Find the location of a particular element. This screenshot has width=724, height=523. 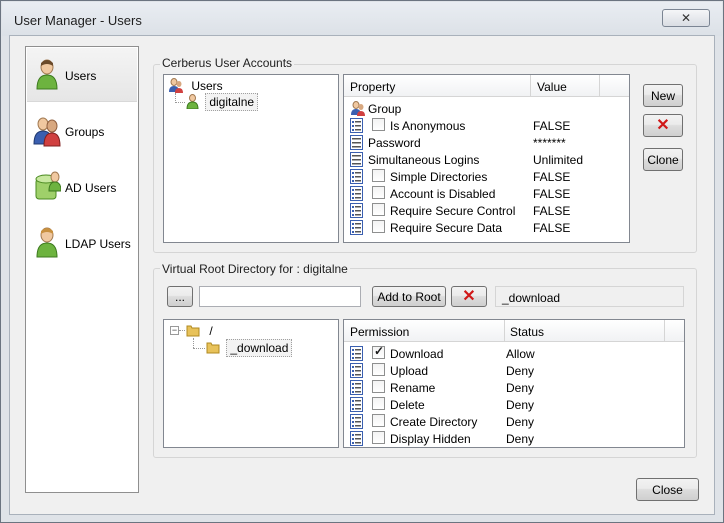

window-close-button: ✕ is located at coordinates (686, 18).